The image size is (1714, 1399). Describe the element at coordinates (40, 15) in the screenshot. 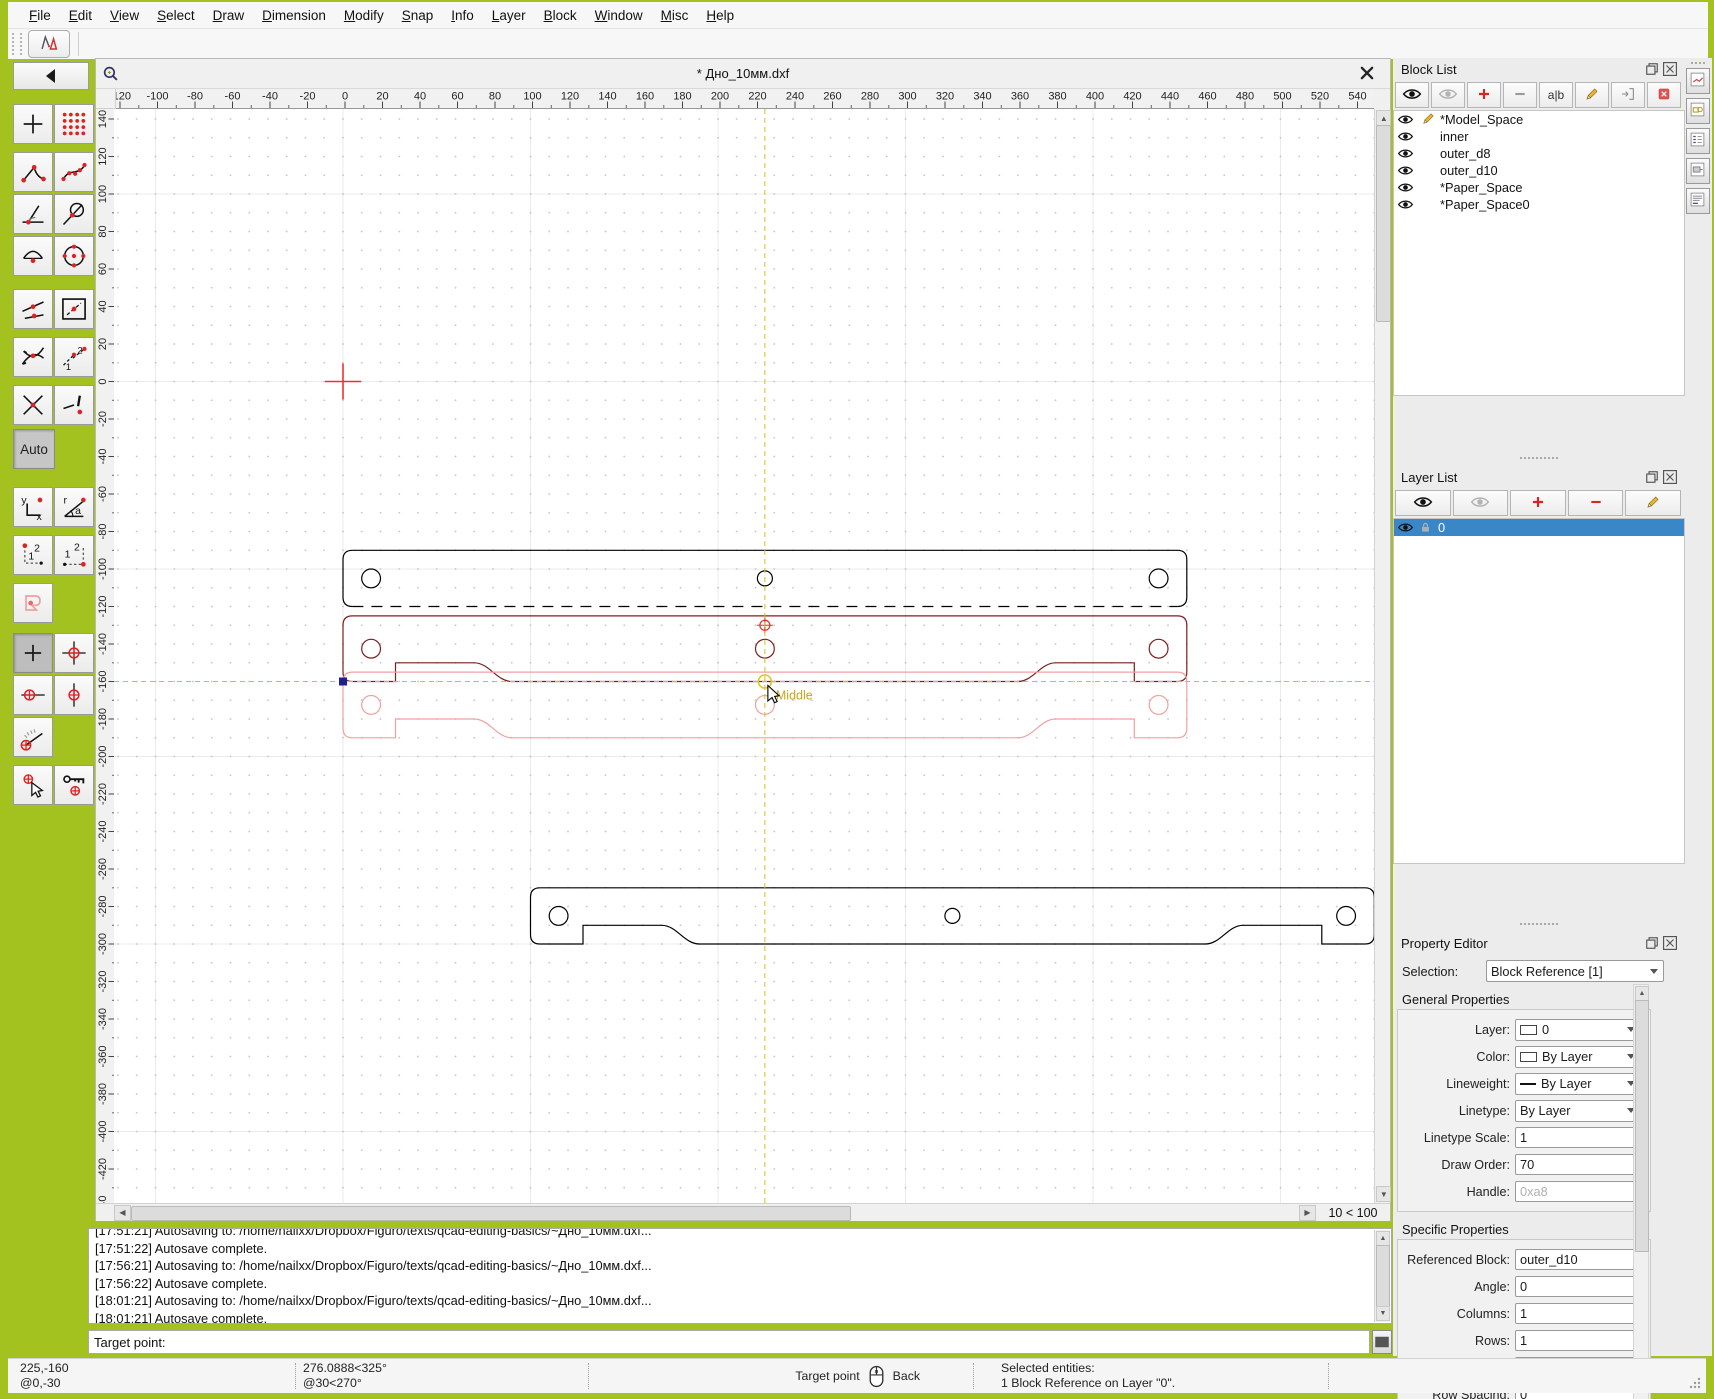

I see `menu-file: File` at that location.